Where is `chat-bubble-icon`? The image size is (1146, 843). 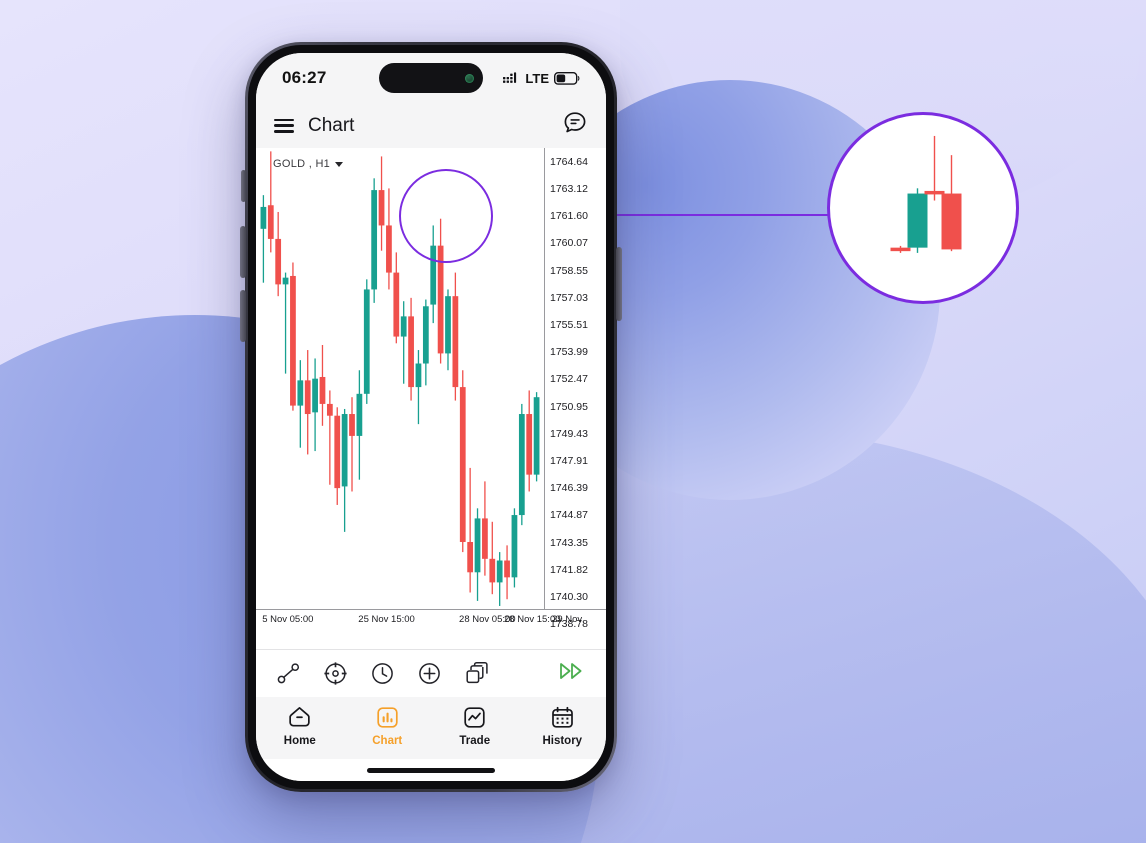 chat-bubble-icon is located at coordinates (575, 125).